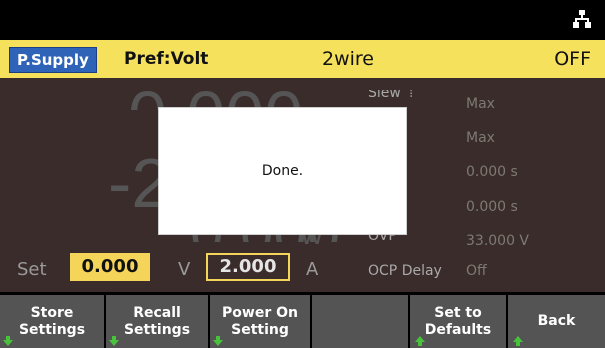 The height and width of the screenshot is (348, 605). I want to click on current-setpoint: 2.000, so click(248, 267).